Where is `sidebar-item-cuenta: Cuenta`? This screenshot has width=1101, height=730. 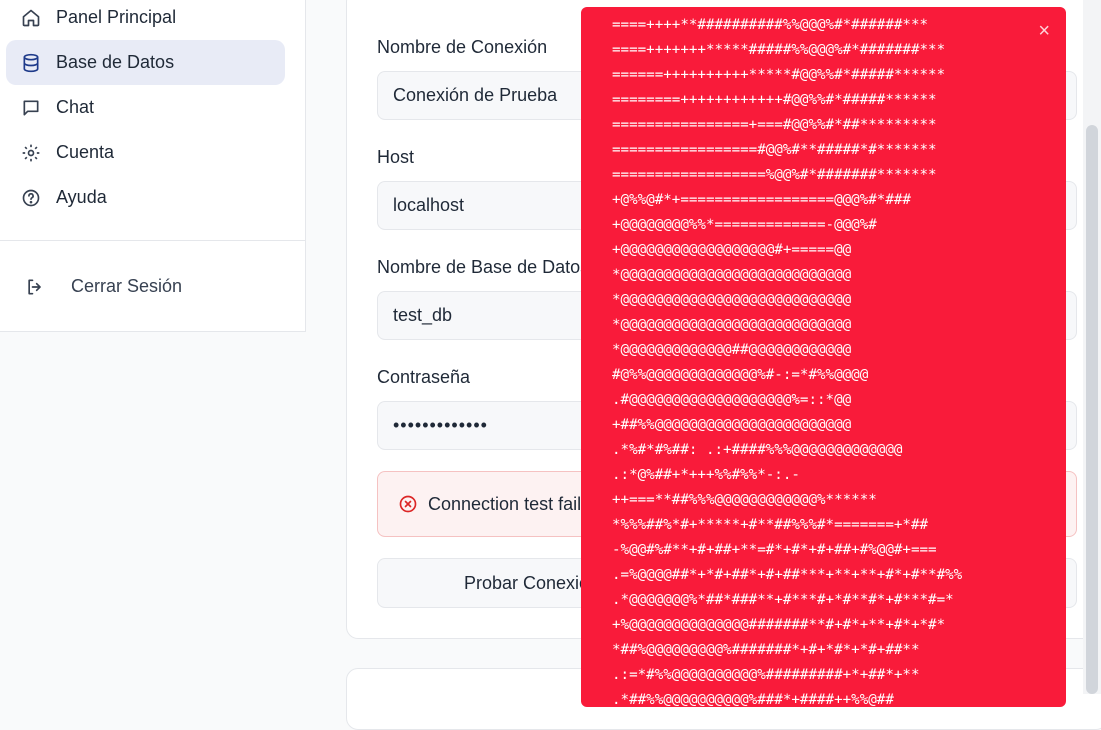 sidebar-item-cuenta: Cuenta is located at coordinates (145, 152).